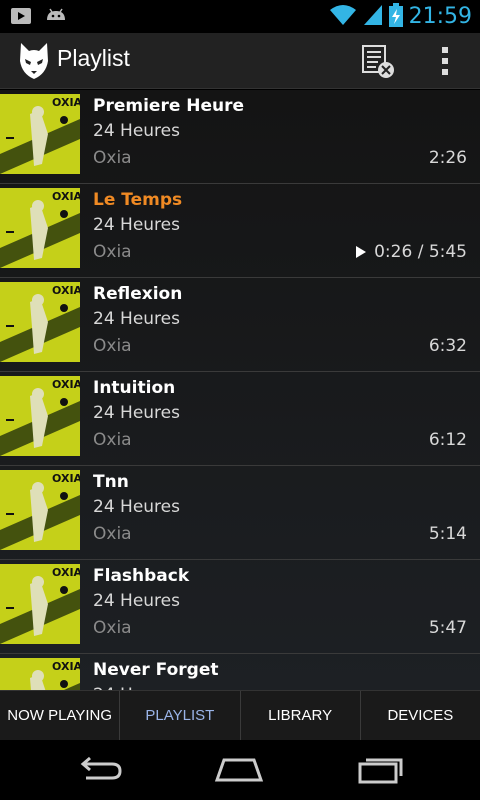  I want to click on playlist-row: OXIA Intuition 24 Heures Oxia 6:12, so click(240, 419).